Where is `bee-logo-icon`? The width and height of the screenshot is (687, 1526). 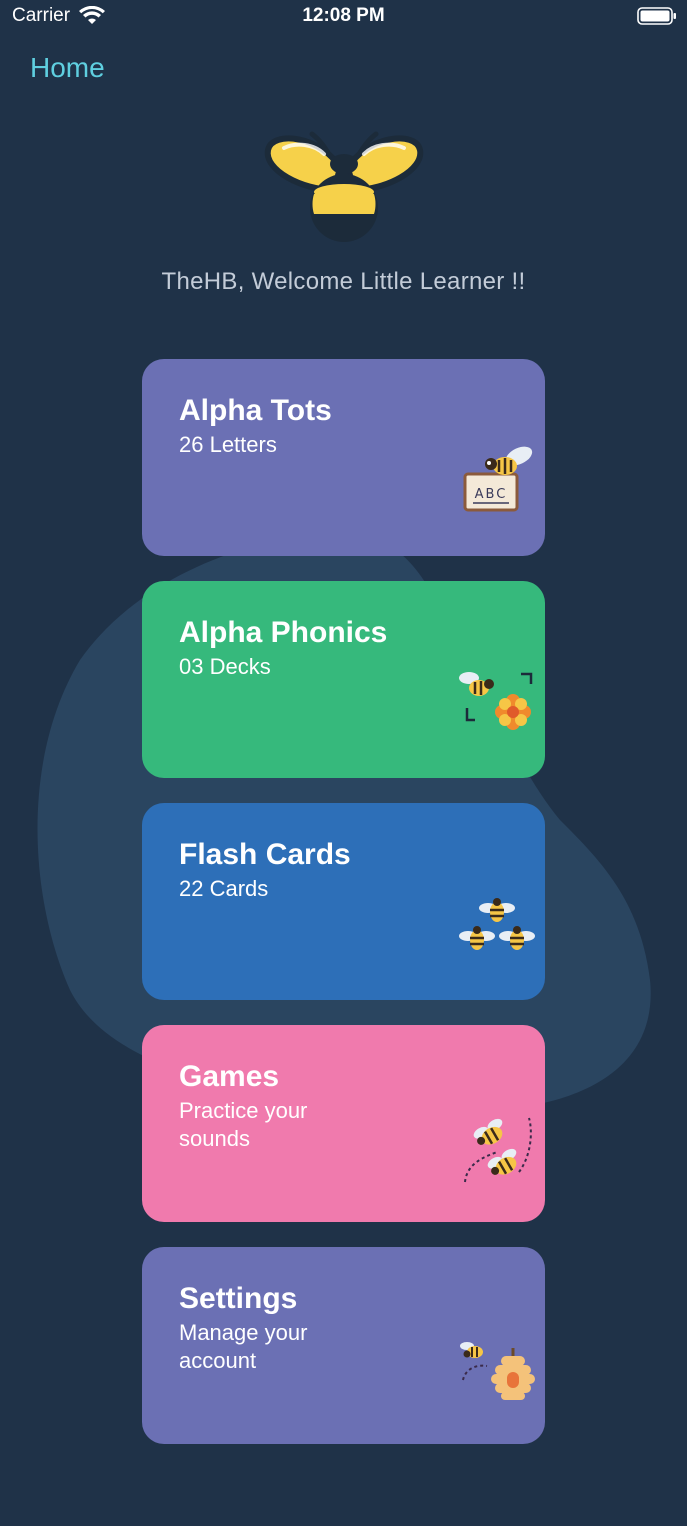 bee-logo-icon is located at coordinates (344, 186).